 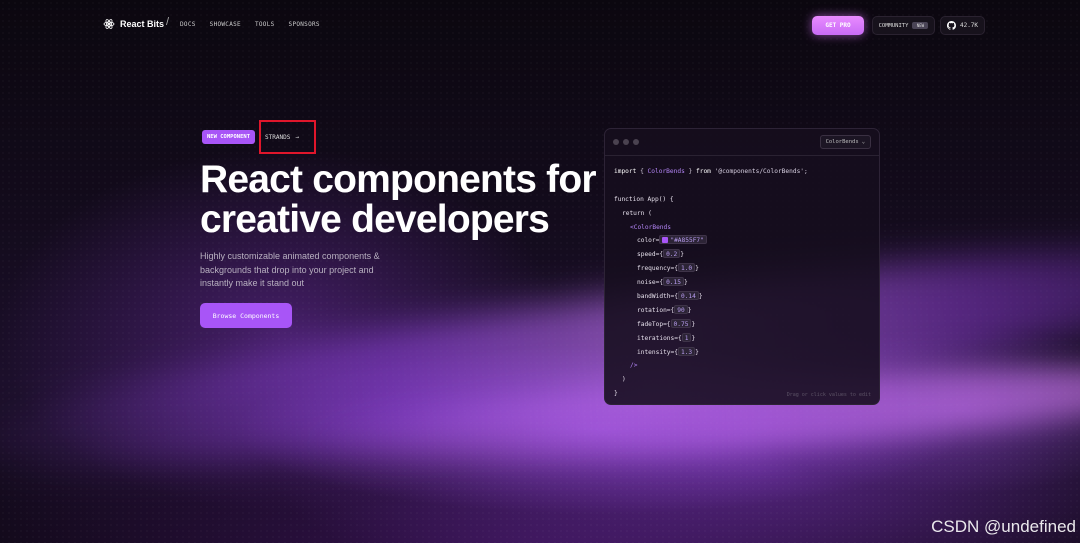 I want to click on community-button: COMMUNITY NEW, so click(x=903, y=25).